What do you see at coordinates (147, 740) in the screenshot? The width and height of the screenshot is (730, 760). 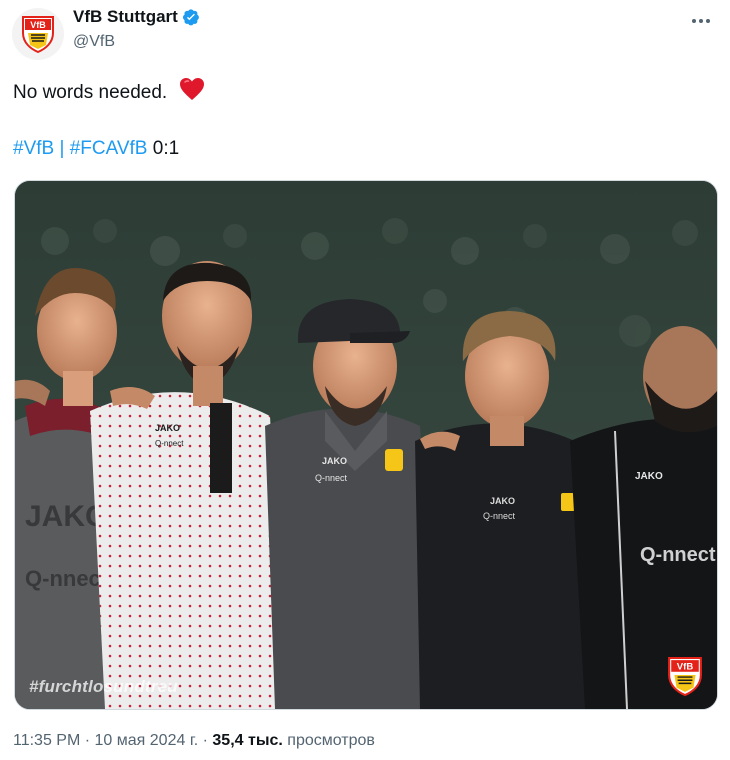 I see `tweet-date-link: 10 мая 2024 г.` at bounding box center [147, 740].